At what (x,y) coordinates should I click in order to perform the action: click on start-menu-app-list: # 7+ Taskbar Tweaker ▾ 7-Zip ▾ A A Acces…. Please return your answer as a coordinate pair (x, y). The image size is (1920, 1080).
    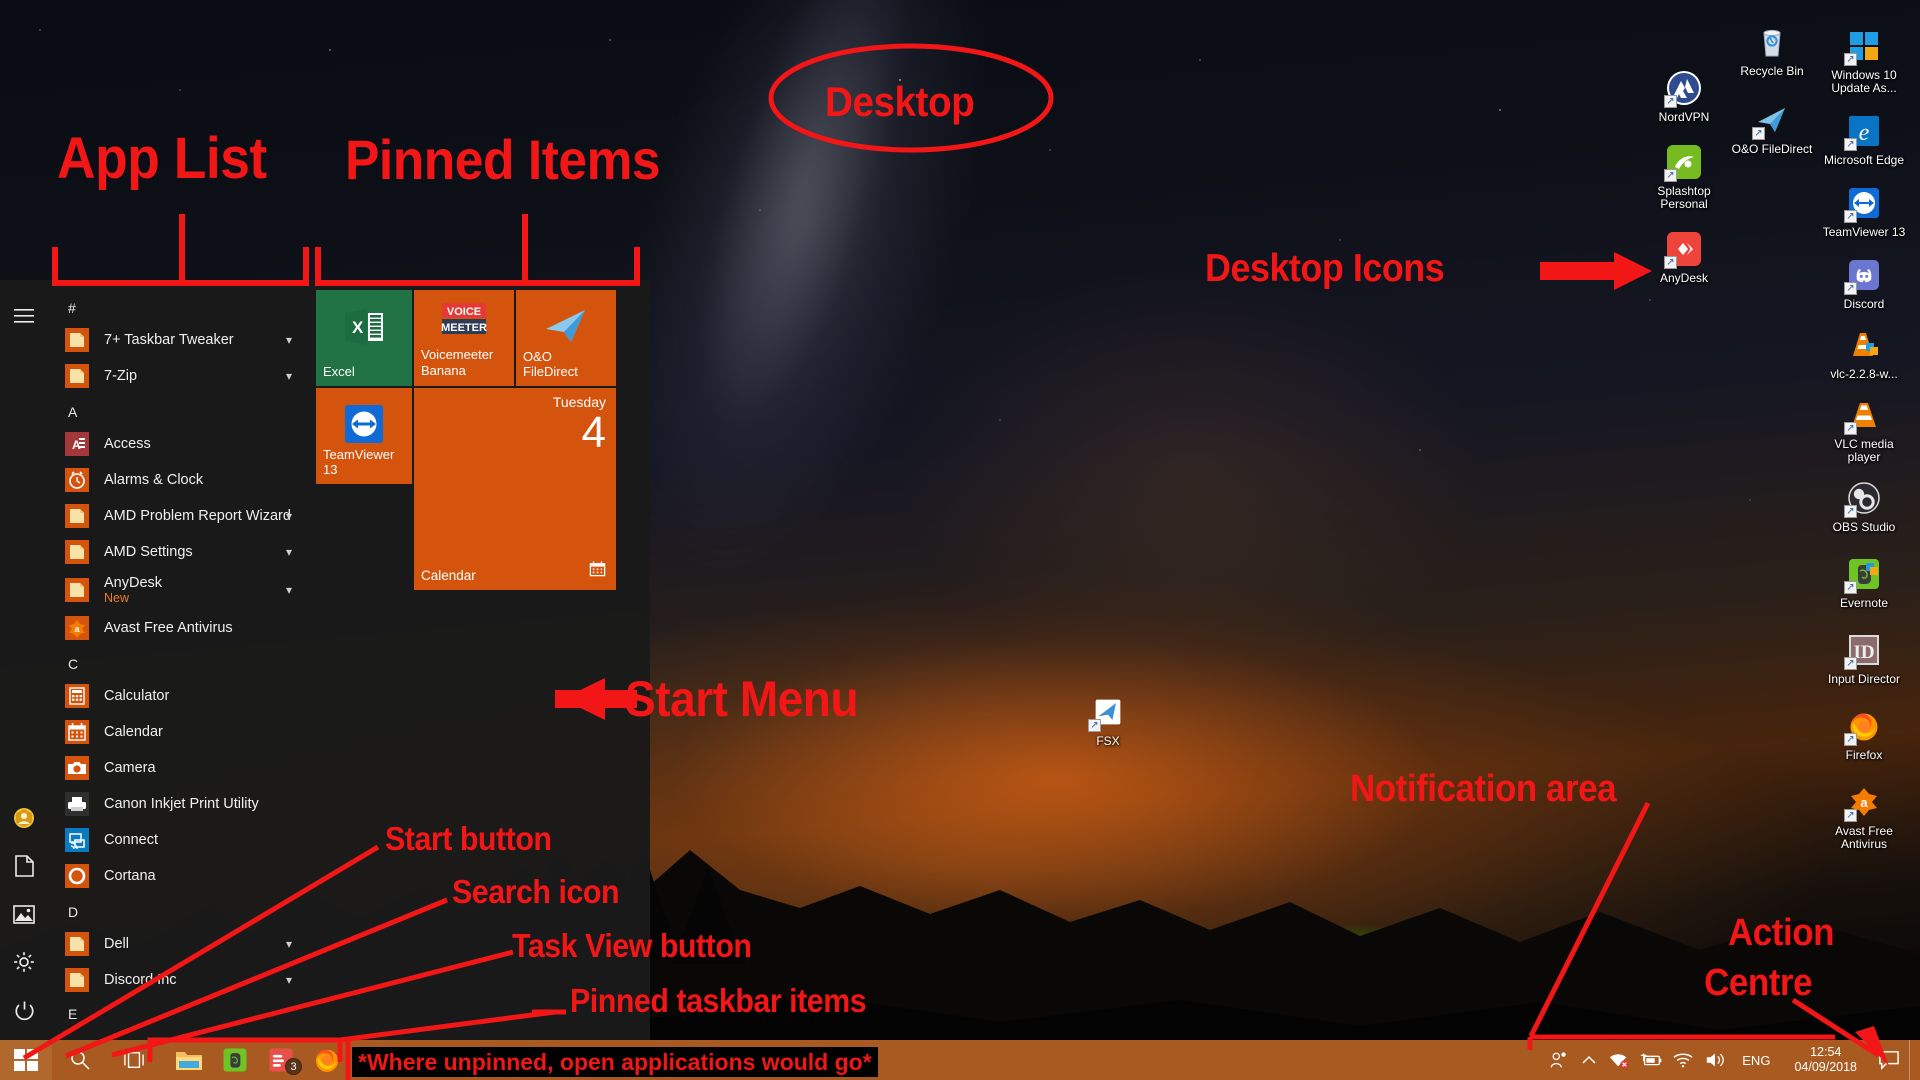
    Looking at the image, I should click on (176, 660).